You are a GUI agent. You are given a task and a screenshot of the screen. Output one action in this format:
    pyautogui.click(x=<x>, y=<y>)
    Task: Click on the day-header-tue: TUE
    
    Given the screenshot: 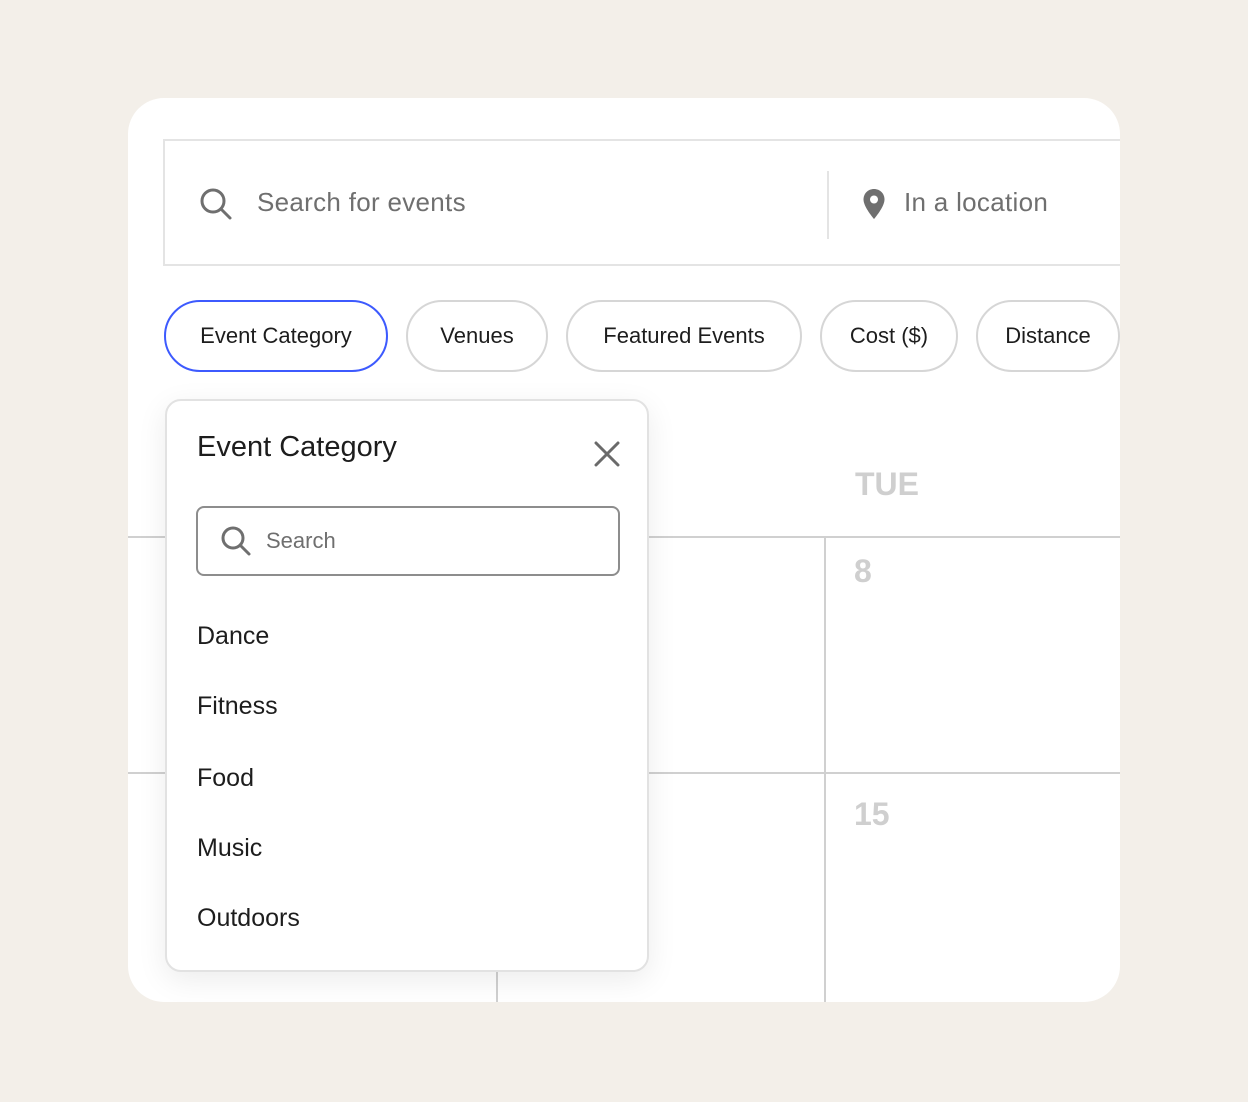 What is the action you would take?
    pyautogui.click(x=887, y=484)
    